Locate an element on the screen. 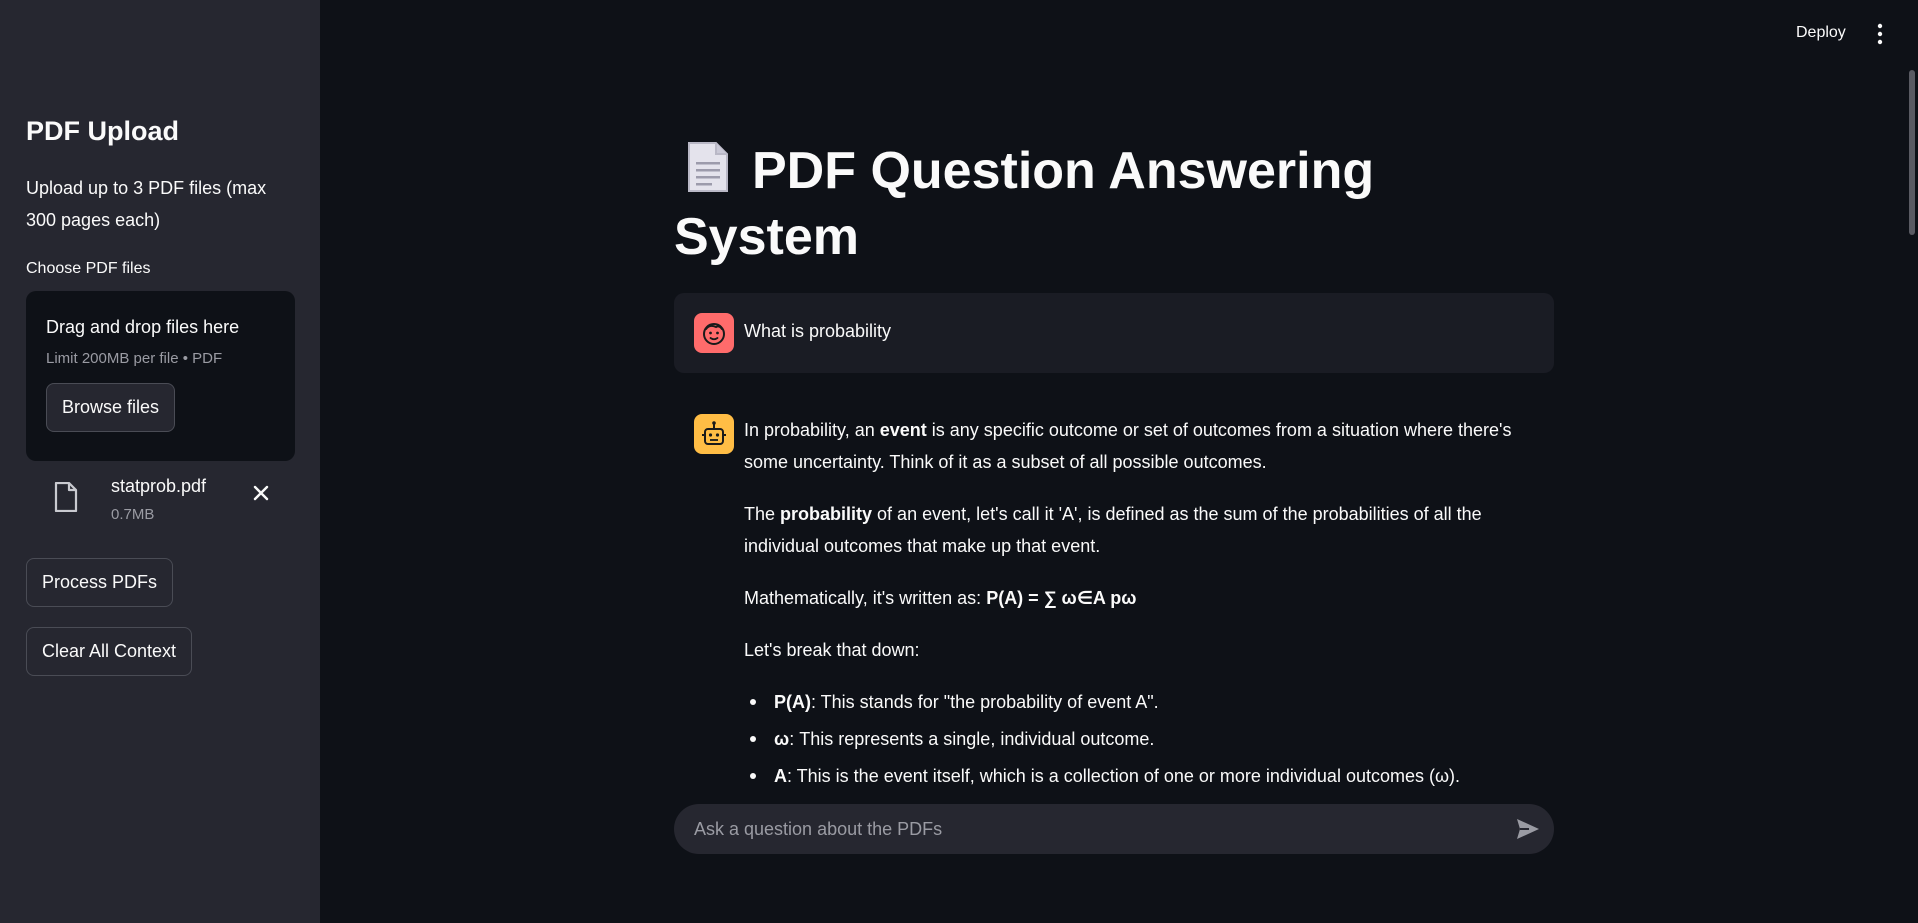  clear-context-button: Clear All Context is located at coordinates (109, 651).